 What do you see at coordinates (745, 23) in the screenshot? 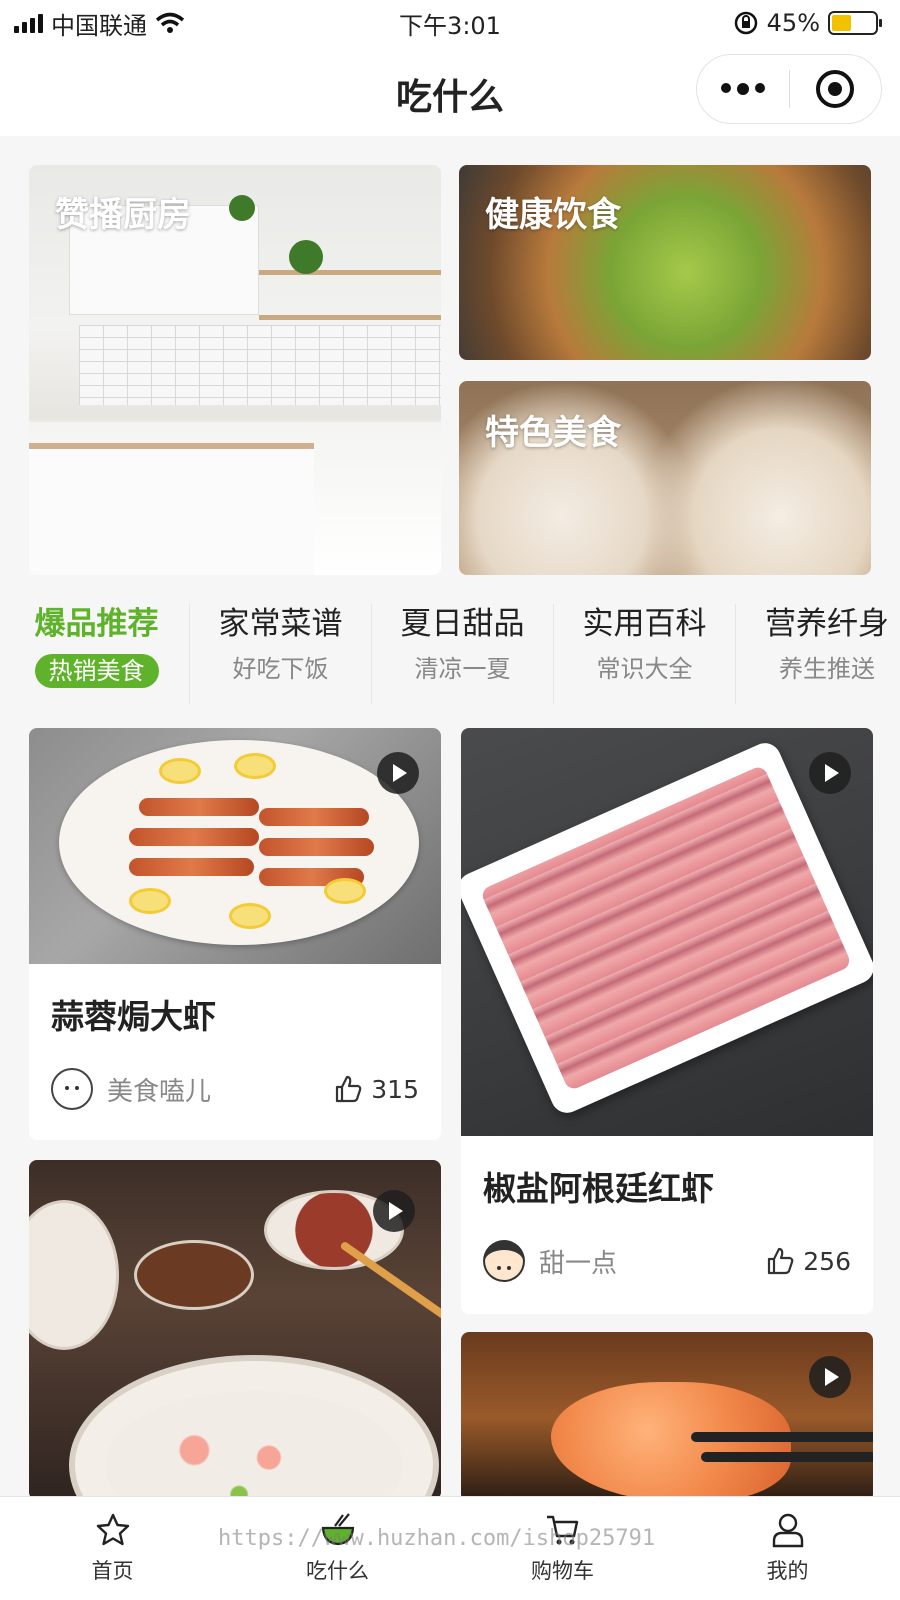
I see `rotation-lock-icon` at bounding box center [745, 23].